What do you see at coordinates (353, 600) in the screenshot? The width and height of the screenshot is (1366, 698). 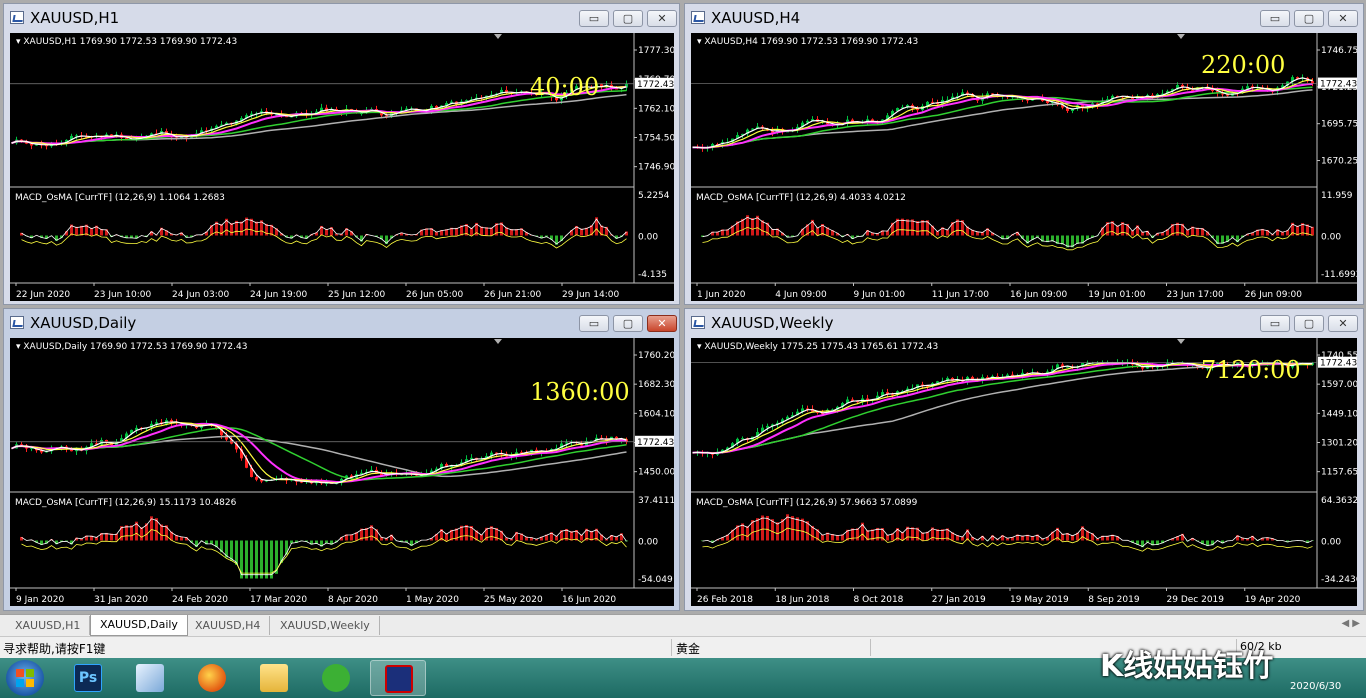 I see `time-axis-label: 8 Apr 2020` at bounding box center [353, 600].